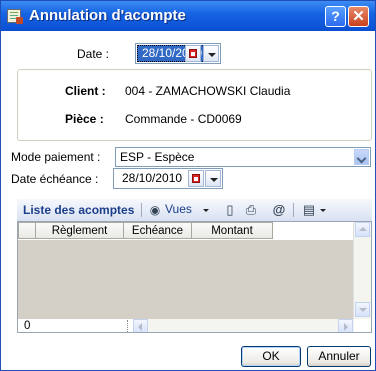 The image size is (376, 371). Describe the element at coordinates (152, 178) in the screenshot. I see `date-echeance-value: 28/10/2010` at that location.